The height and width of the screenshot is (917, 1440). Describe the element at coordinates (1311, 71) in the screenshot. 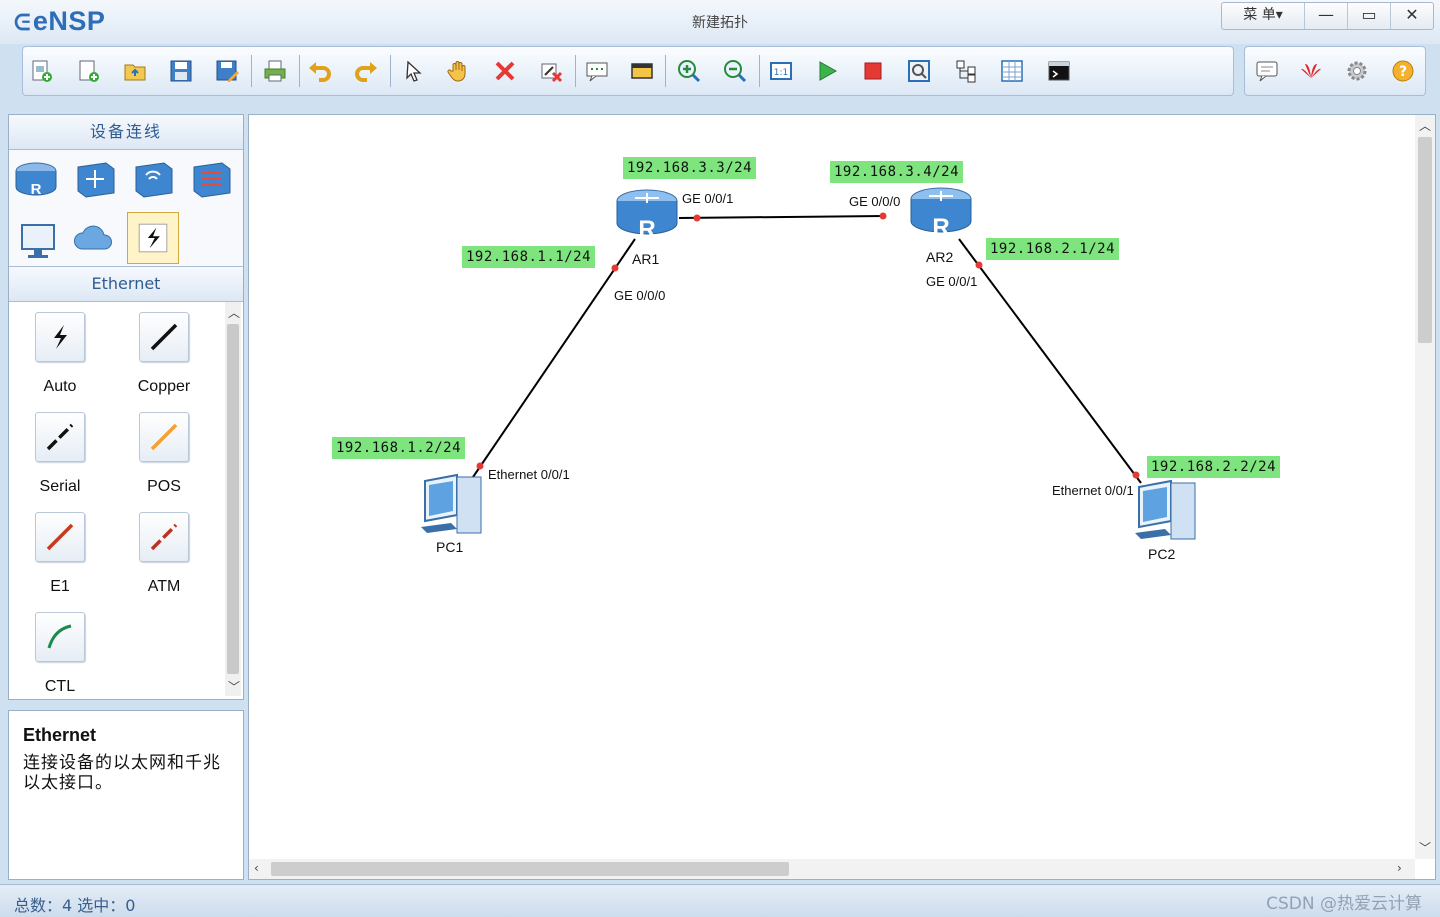

I see `huawei-logo-icon` at that location.